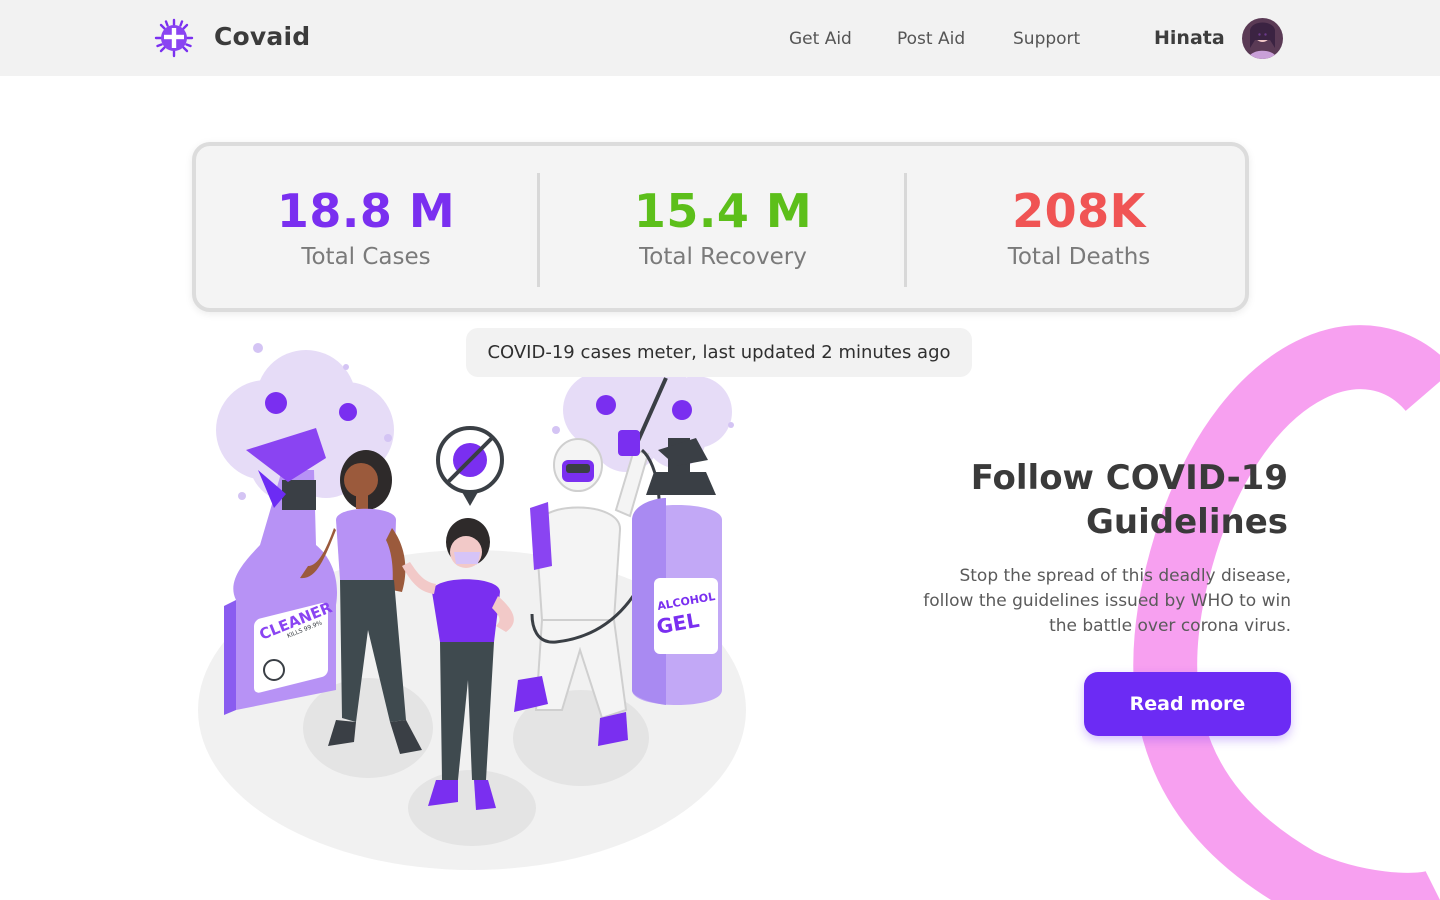  I want to click on user-avatar-icon, so click(1262, 38).